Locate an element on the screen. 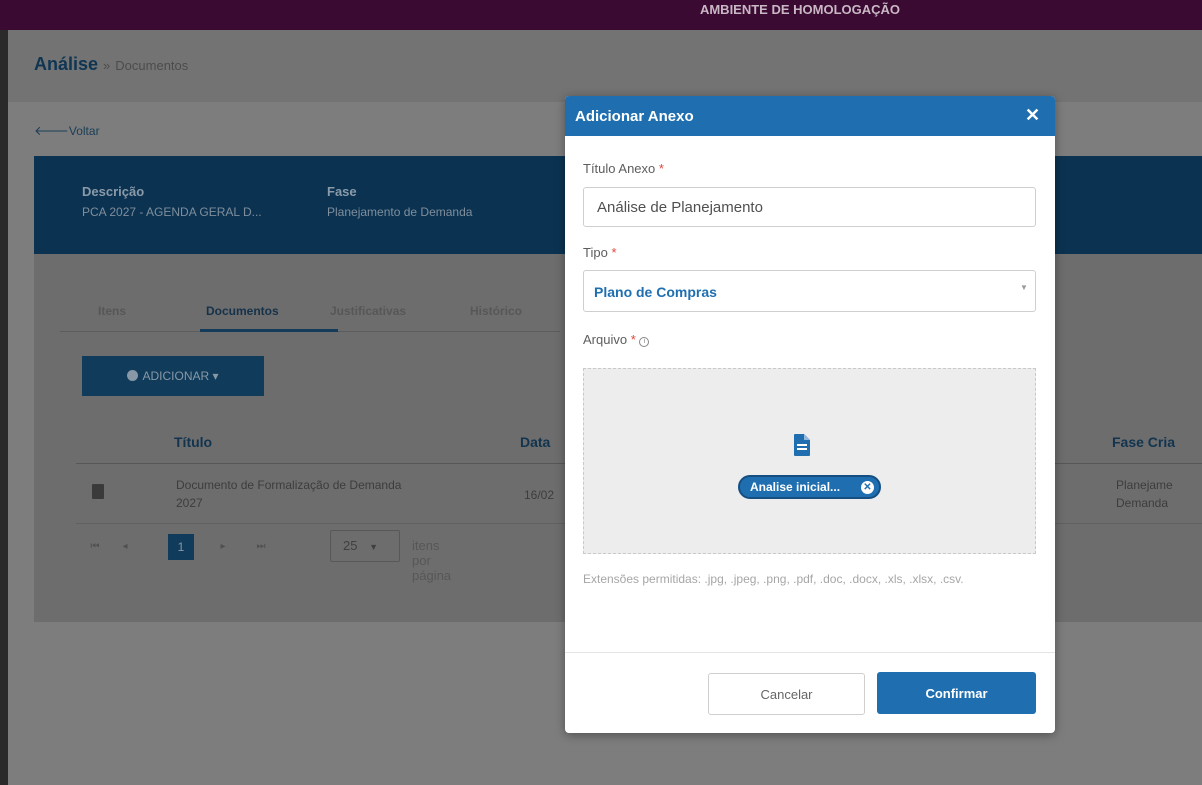 This screenshot has height=785, width=1202. environment-label: AMBIENTE DE HOMOLOGAÇÃO is located at coordinates (800, 9).